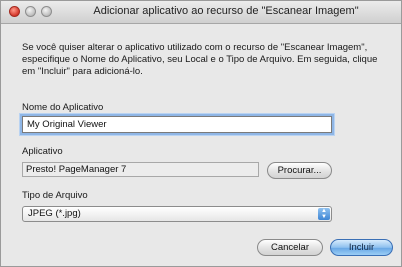 Image resolution: width=402 pixels, height=267 pixels. What do you see at coordinates (324, 214) in the screenshot?
I see `up-down-arrows-icon: ▲ ▼` at bounding box center [324, 214].